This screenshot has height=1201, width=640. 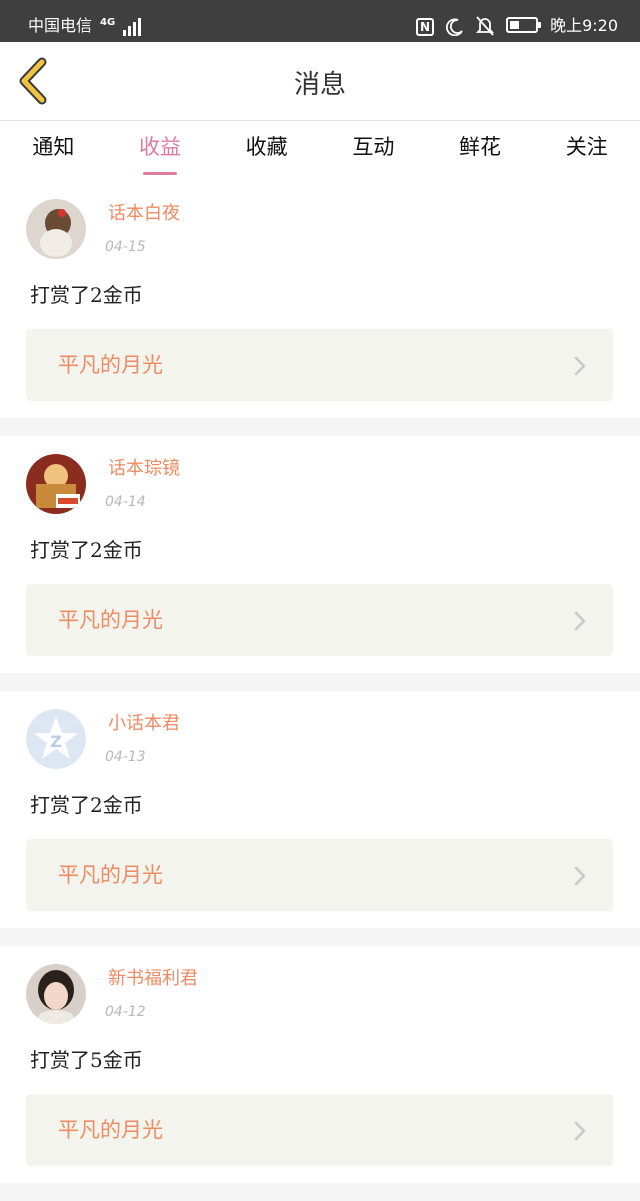 What do you see at coordinates (125, 247) in the screenshot?
I see `message-date: 04-15` at bounding box center [125, 247].